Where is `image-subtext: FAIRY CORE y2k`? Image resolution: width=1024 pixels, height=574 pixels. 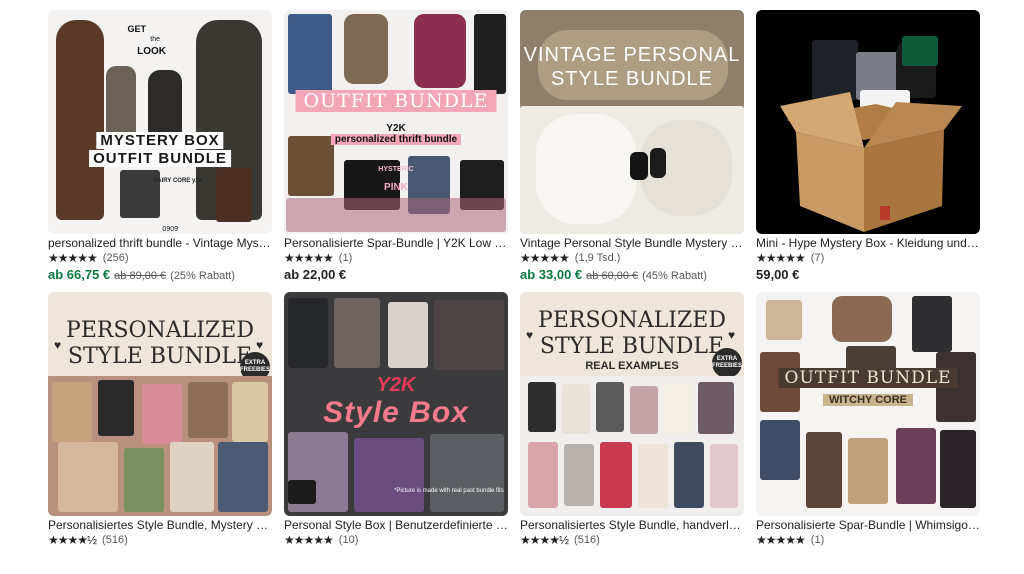 image-subtext: FAIRY CORE y2k is located at coordinates (177, 181).